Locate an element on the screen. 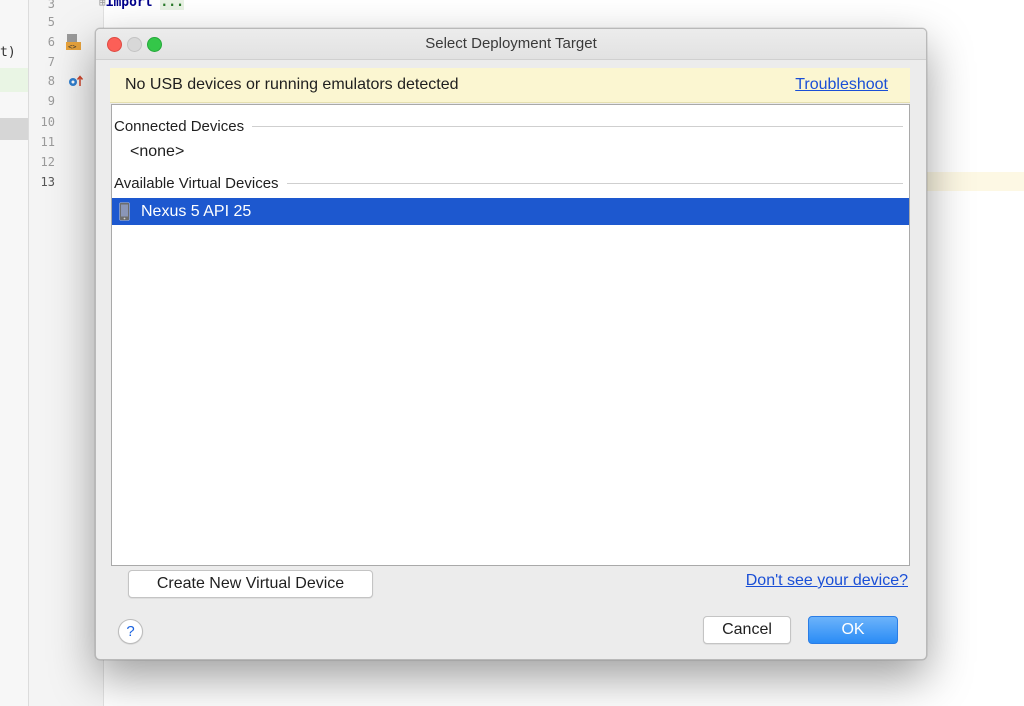 The height and width of the screenshot is (706, 1024). ok-button: OK is located at coordinates (853, 630).